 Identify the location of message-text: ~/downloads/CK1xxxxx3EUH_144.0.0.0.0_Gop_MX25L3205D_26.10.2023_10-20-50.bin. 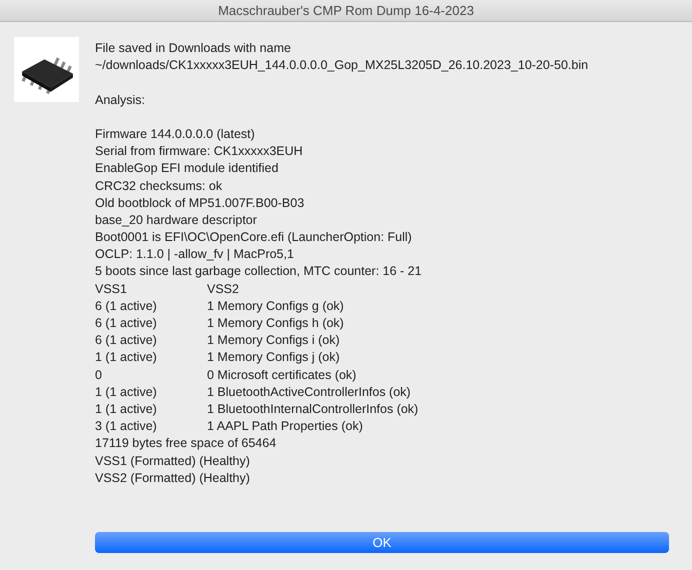
(341, 65).